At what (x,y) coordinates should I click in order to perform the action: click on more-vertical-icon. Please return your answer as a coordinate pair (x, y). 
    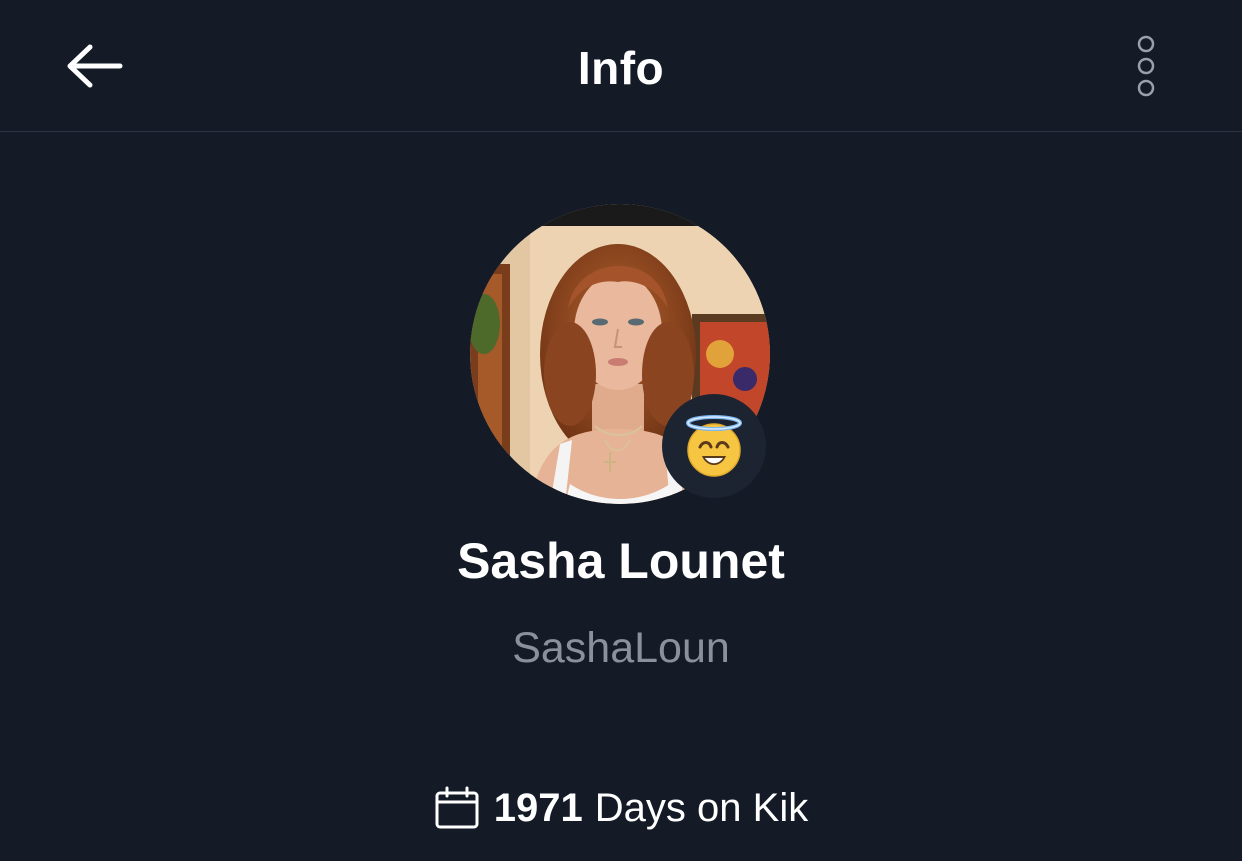
    Looking at the image, I should click on (1146, 66).